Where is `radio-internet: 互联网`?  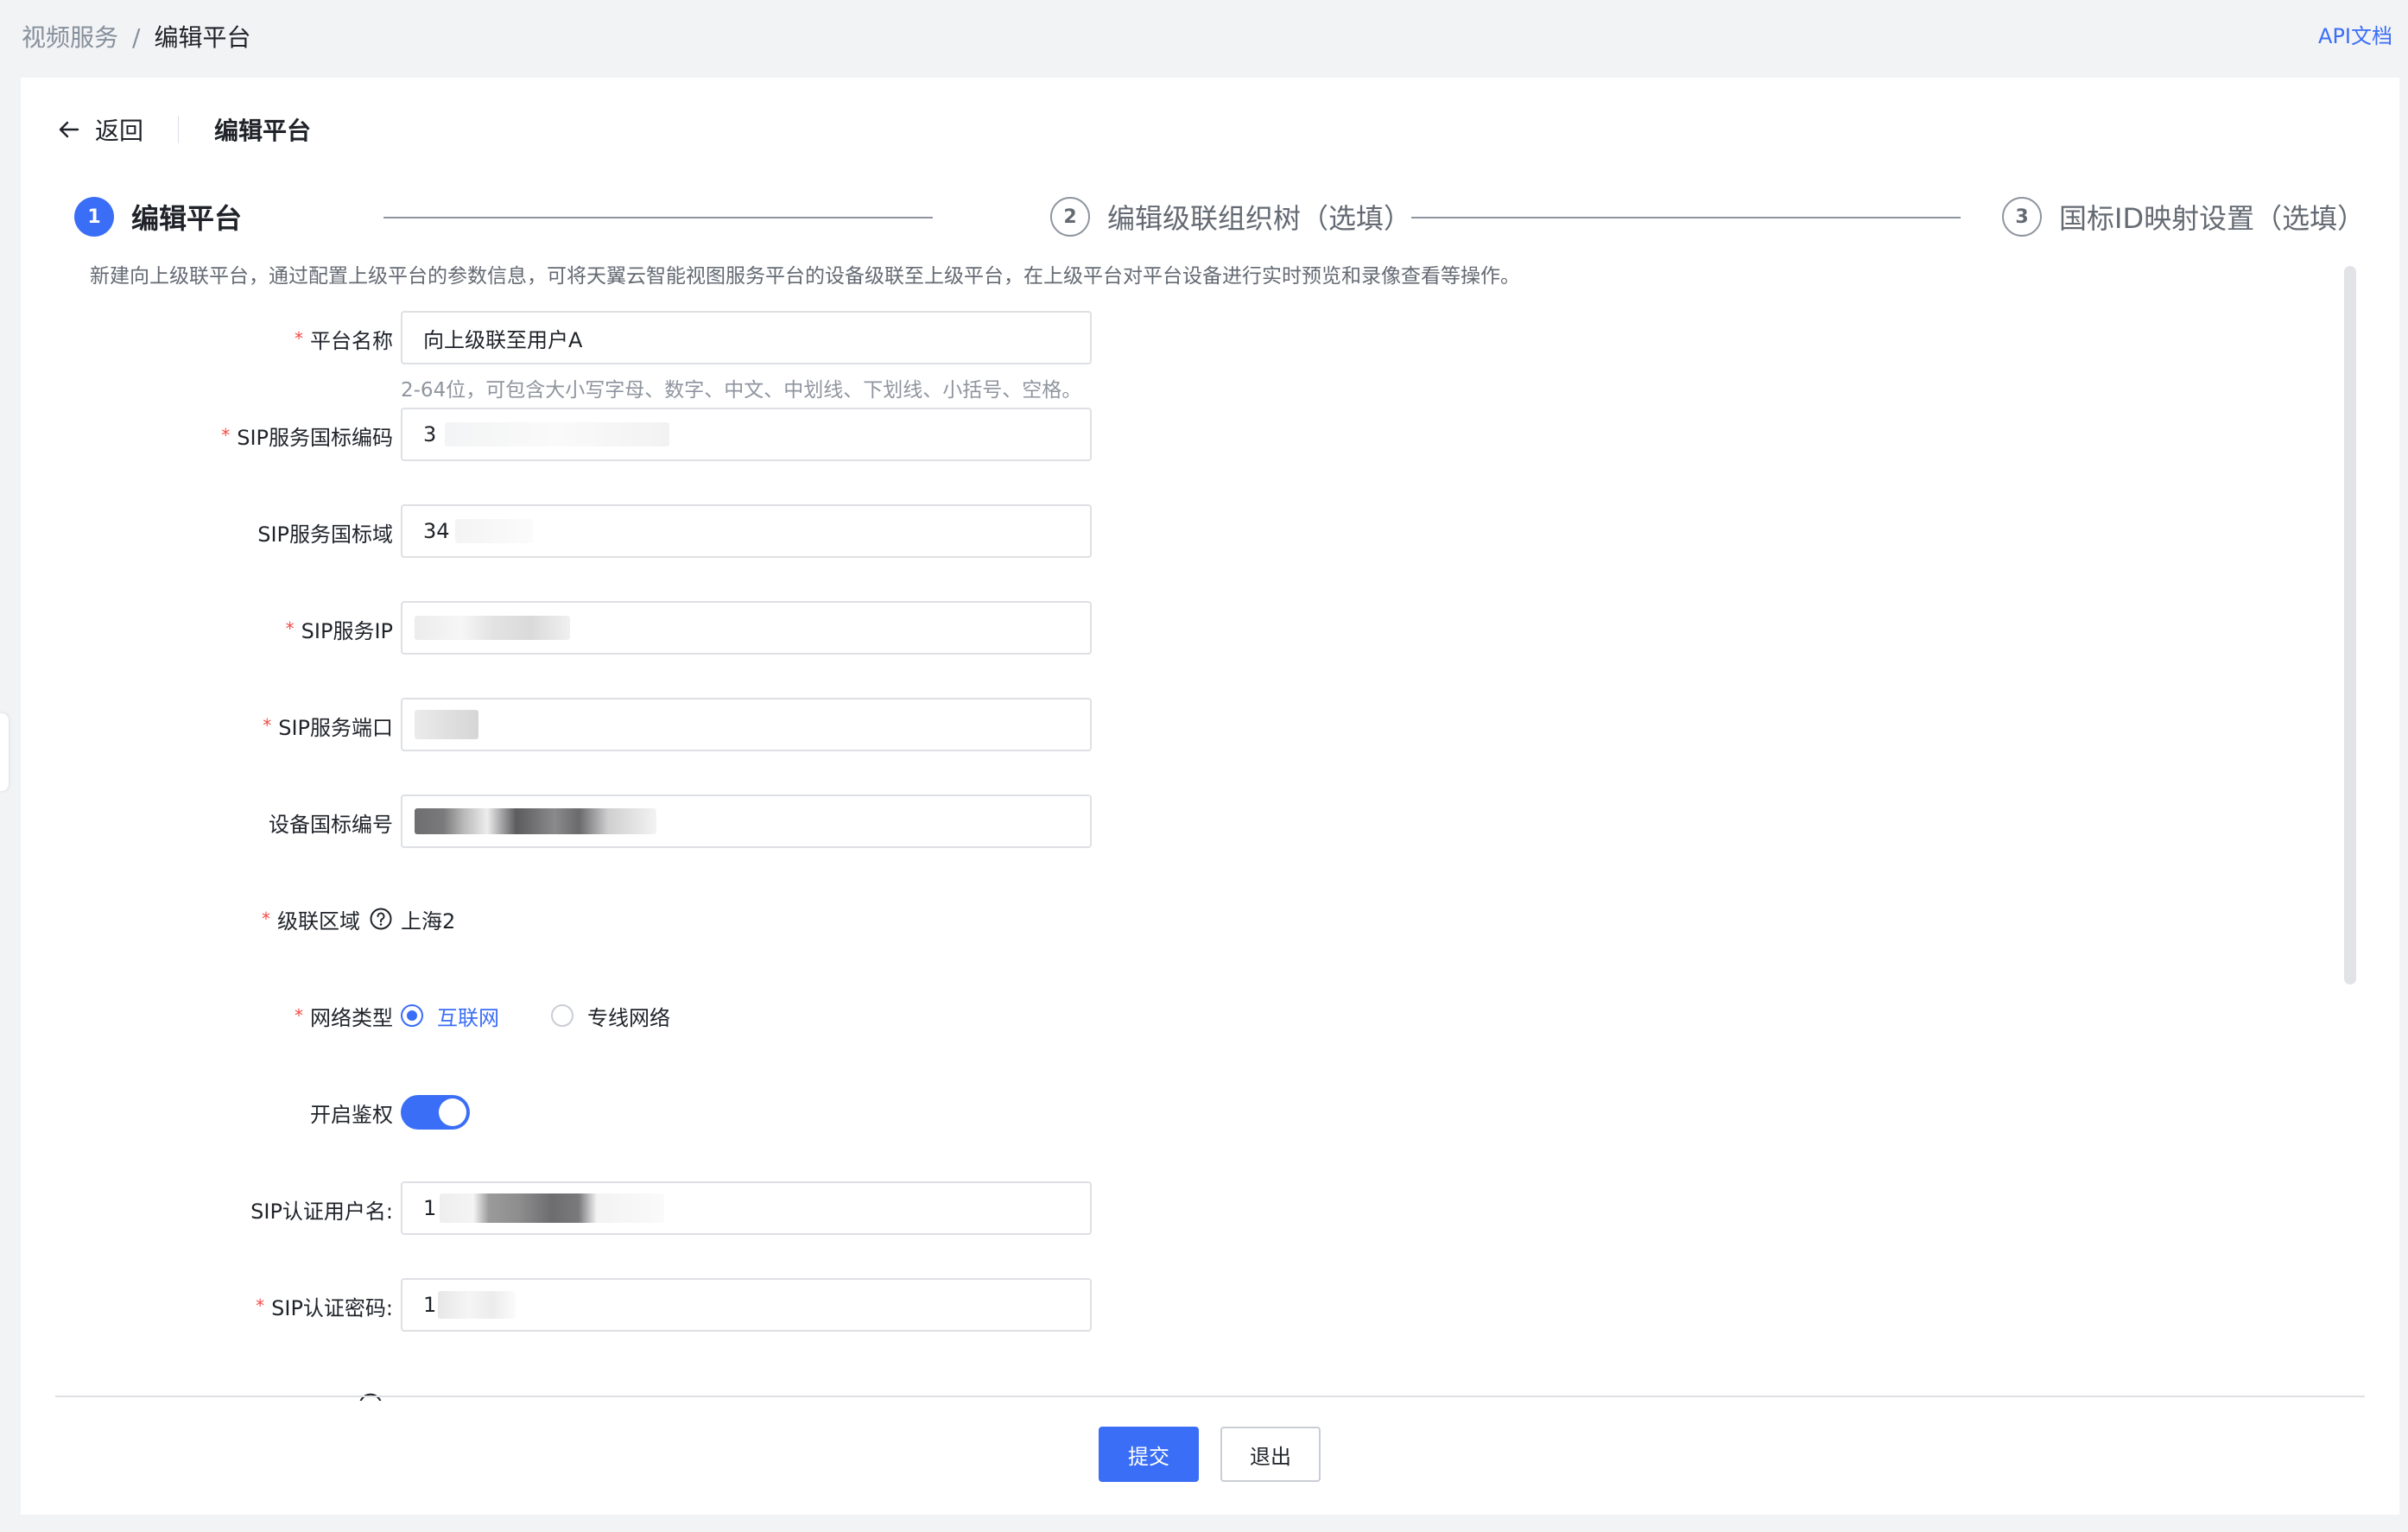 radio-internet: 互联网 is located at coordinates (450, 1016).